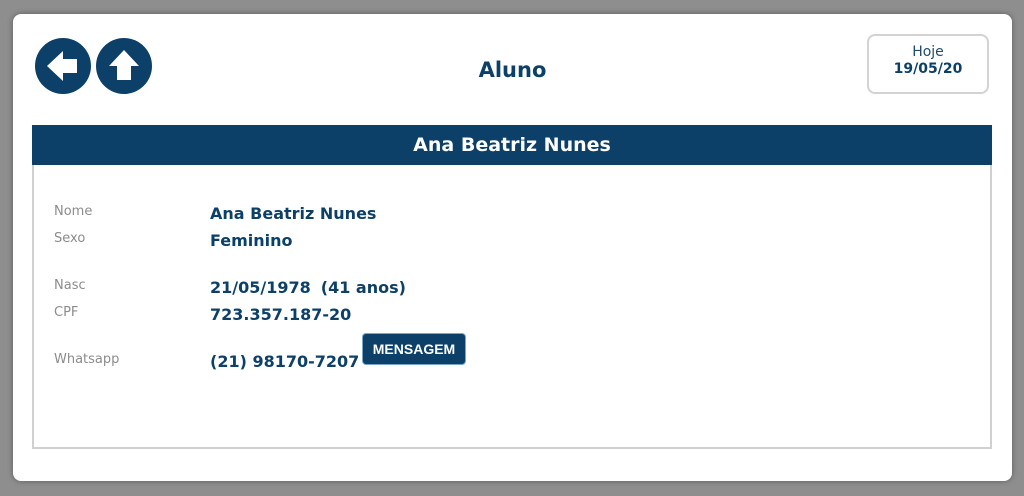 The image size is (1024, 496). I want to click on nome-value: Ana Beatriz Nunes, so click(293, 213).